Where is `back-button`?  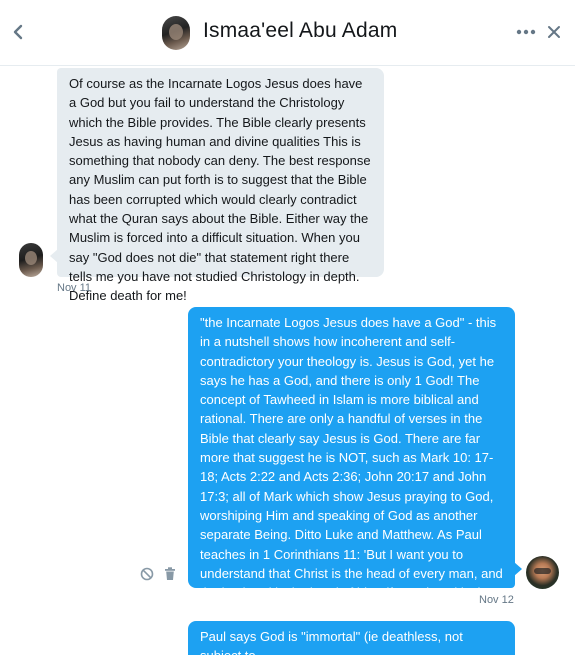
back-button is located at coordinates (18, 32).